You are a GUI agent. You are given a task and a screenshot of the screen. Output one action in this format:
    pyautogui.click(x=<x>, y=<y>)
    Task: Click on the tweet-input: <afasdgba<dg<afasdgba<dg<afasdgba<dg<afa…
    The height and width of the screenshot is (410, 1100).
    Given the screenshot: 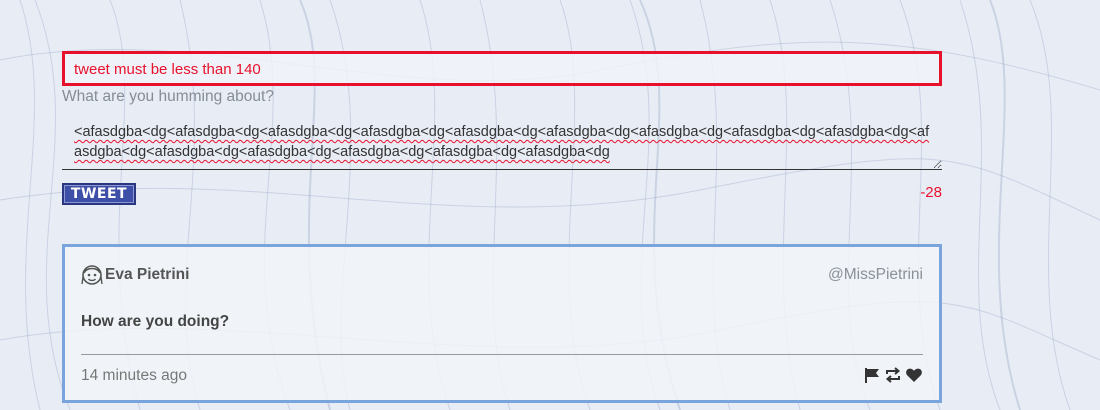 What is the action you would take?
    pyautogui.click(x=502, y=141)
    